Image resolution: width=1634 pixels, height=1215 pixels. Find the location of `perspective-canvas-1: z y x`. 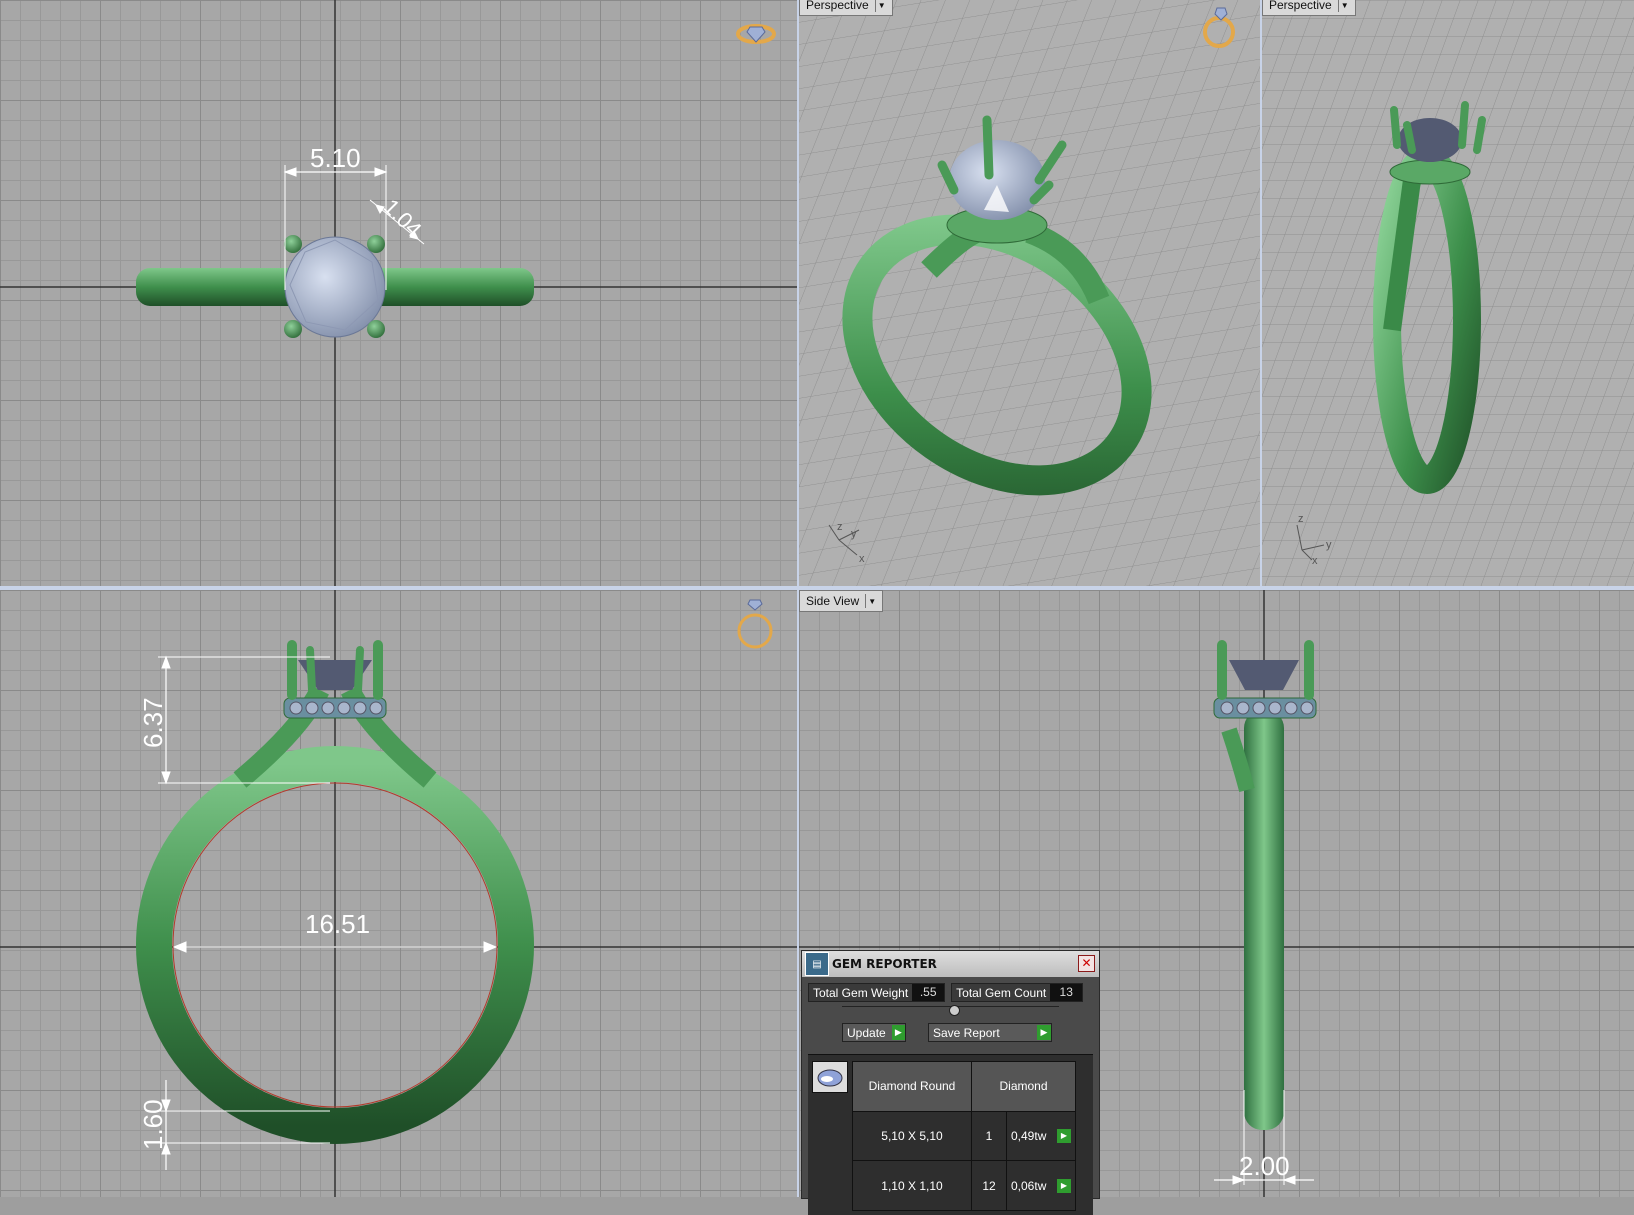

perspective-canvas-1: z y x is located at coordinates (1029, 293).